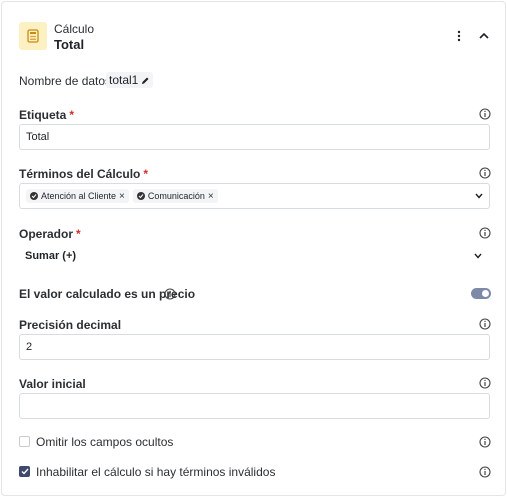 Image resolution: width=507 pixels, height=498 pixels. Describe the element at coordinates (459, 36) in the screenshot. I see `more-options-icon` at that location.